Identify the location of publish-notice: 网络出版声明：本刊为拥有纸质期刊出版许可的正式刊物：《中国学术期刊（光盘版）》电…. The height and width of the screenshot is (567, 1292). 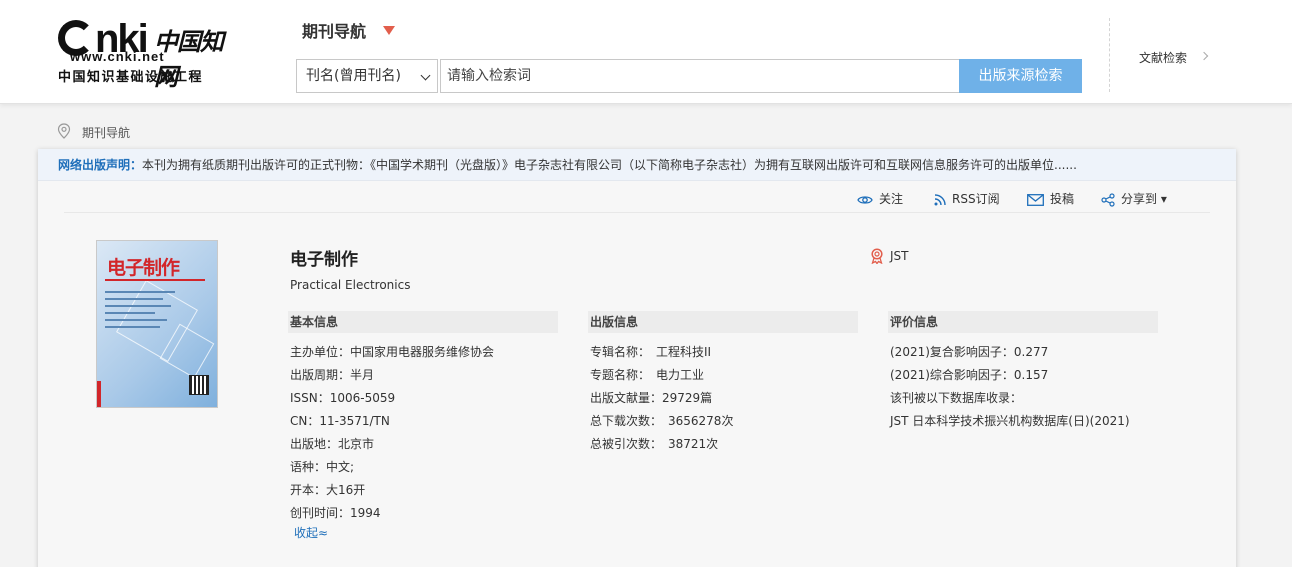
(637, 165).